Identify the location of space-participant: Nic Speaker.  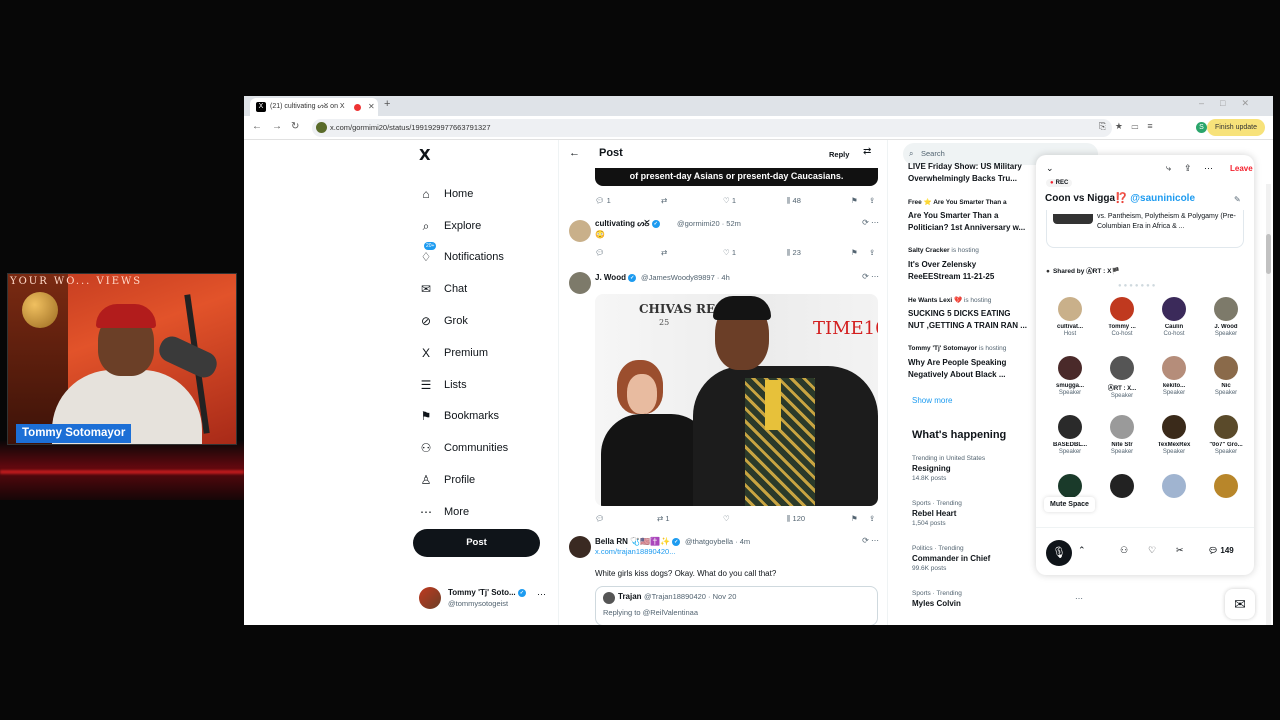
(1226, 376).